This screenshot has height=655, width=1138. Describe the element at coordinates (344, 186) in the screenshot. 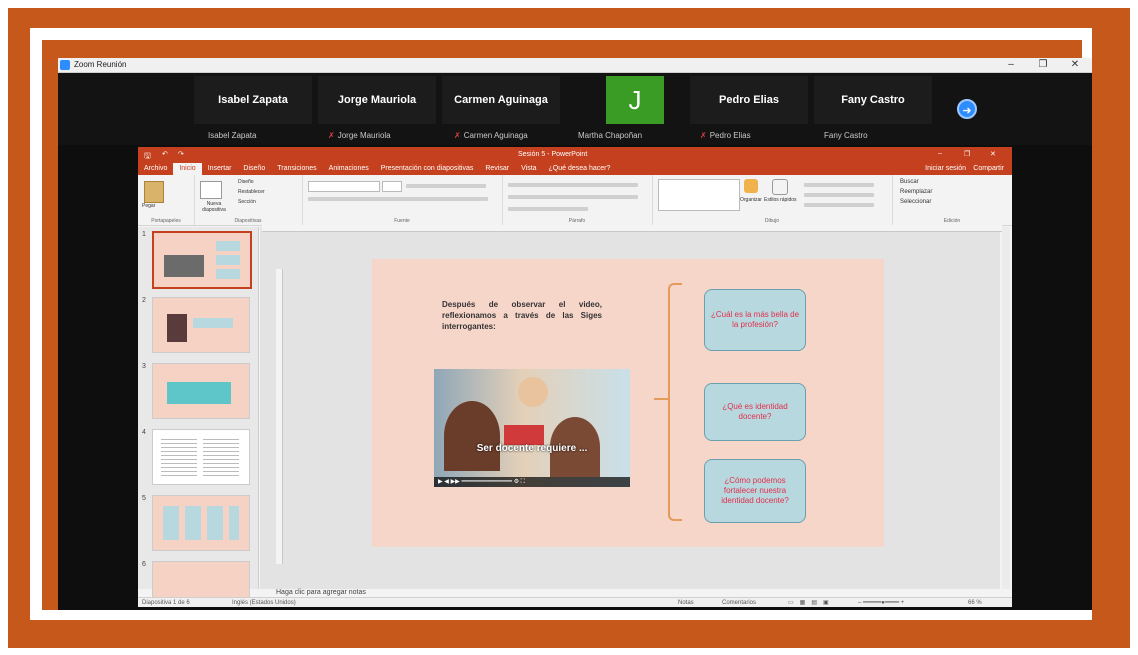

I see `font-family-select` at that location.